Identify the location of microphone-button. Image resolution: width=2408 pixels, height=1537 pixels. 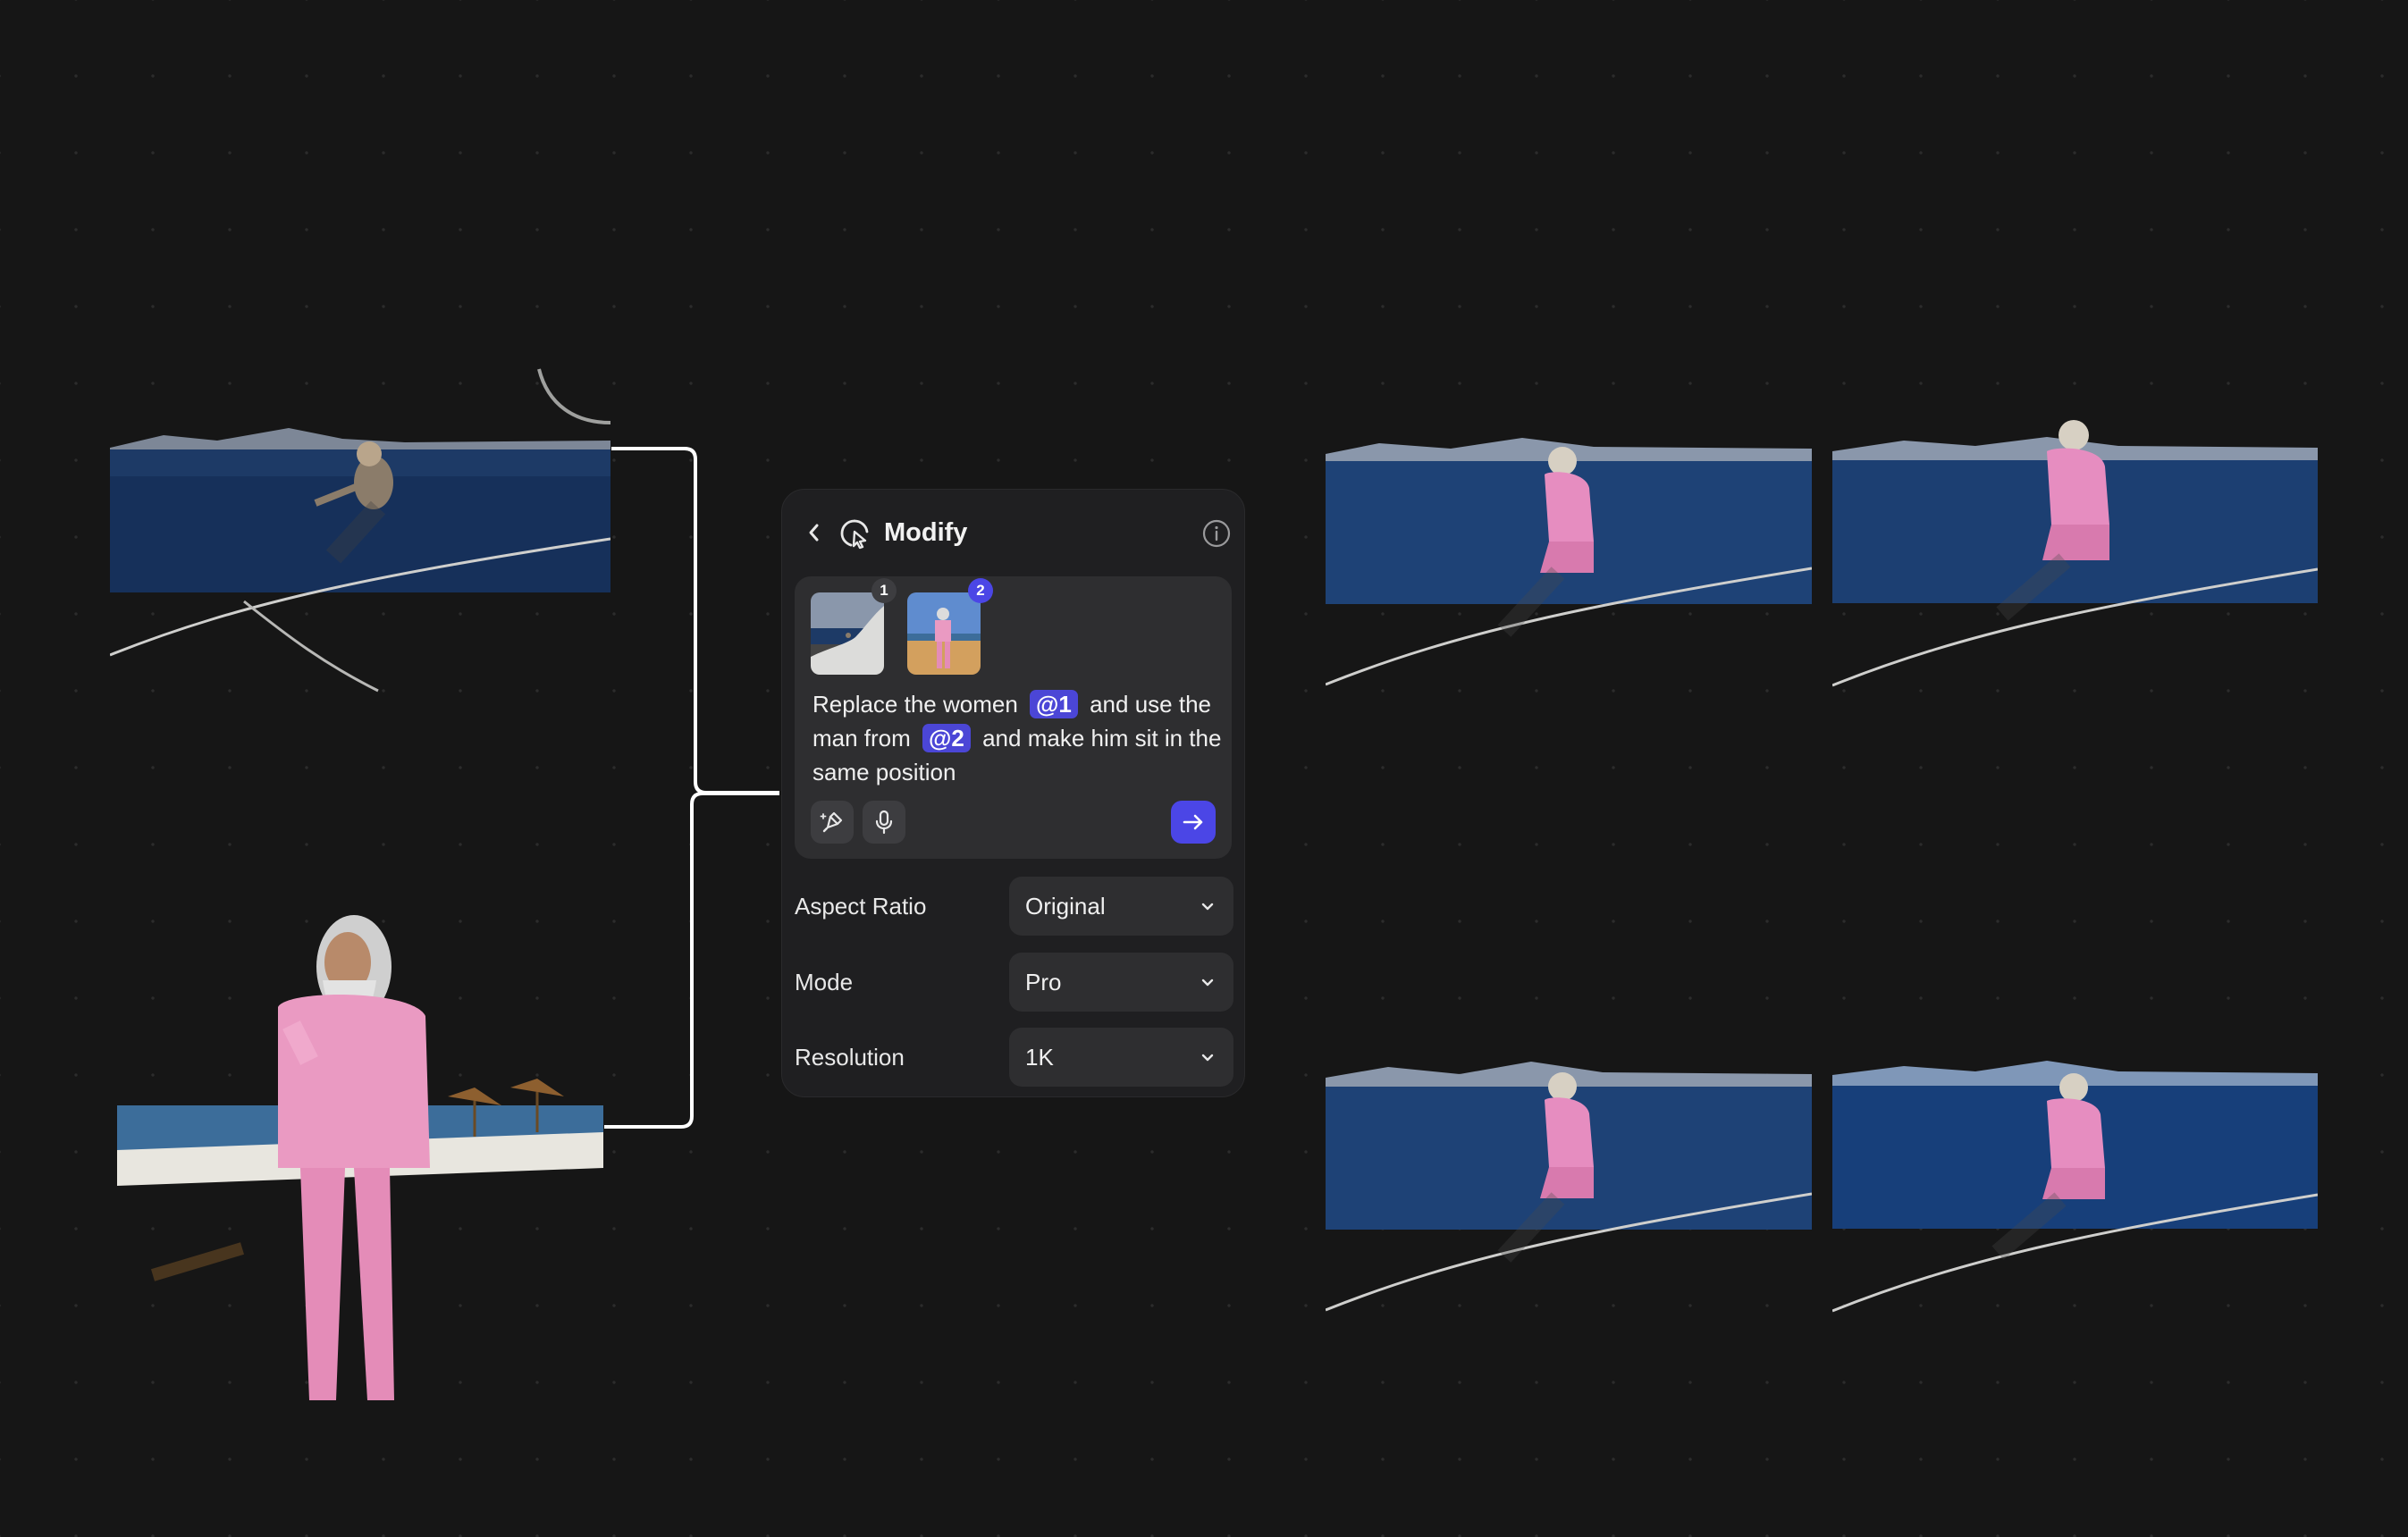
(884, 823).